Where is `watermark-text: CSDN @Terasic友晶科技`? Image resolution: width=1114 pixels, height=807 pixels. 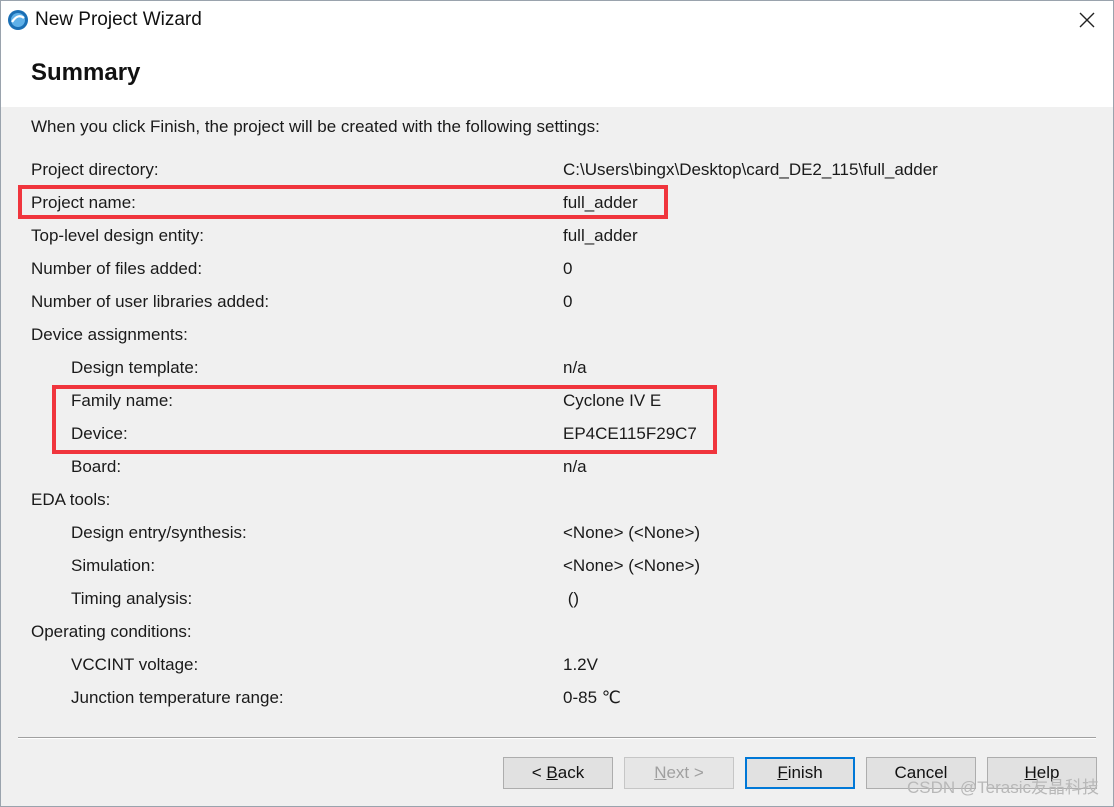
watermark-text: CSDN @Terasic友晶科技 is located at coordinates (1003, 787).